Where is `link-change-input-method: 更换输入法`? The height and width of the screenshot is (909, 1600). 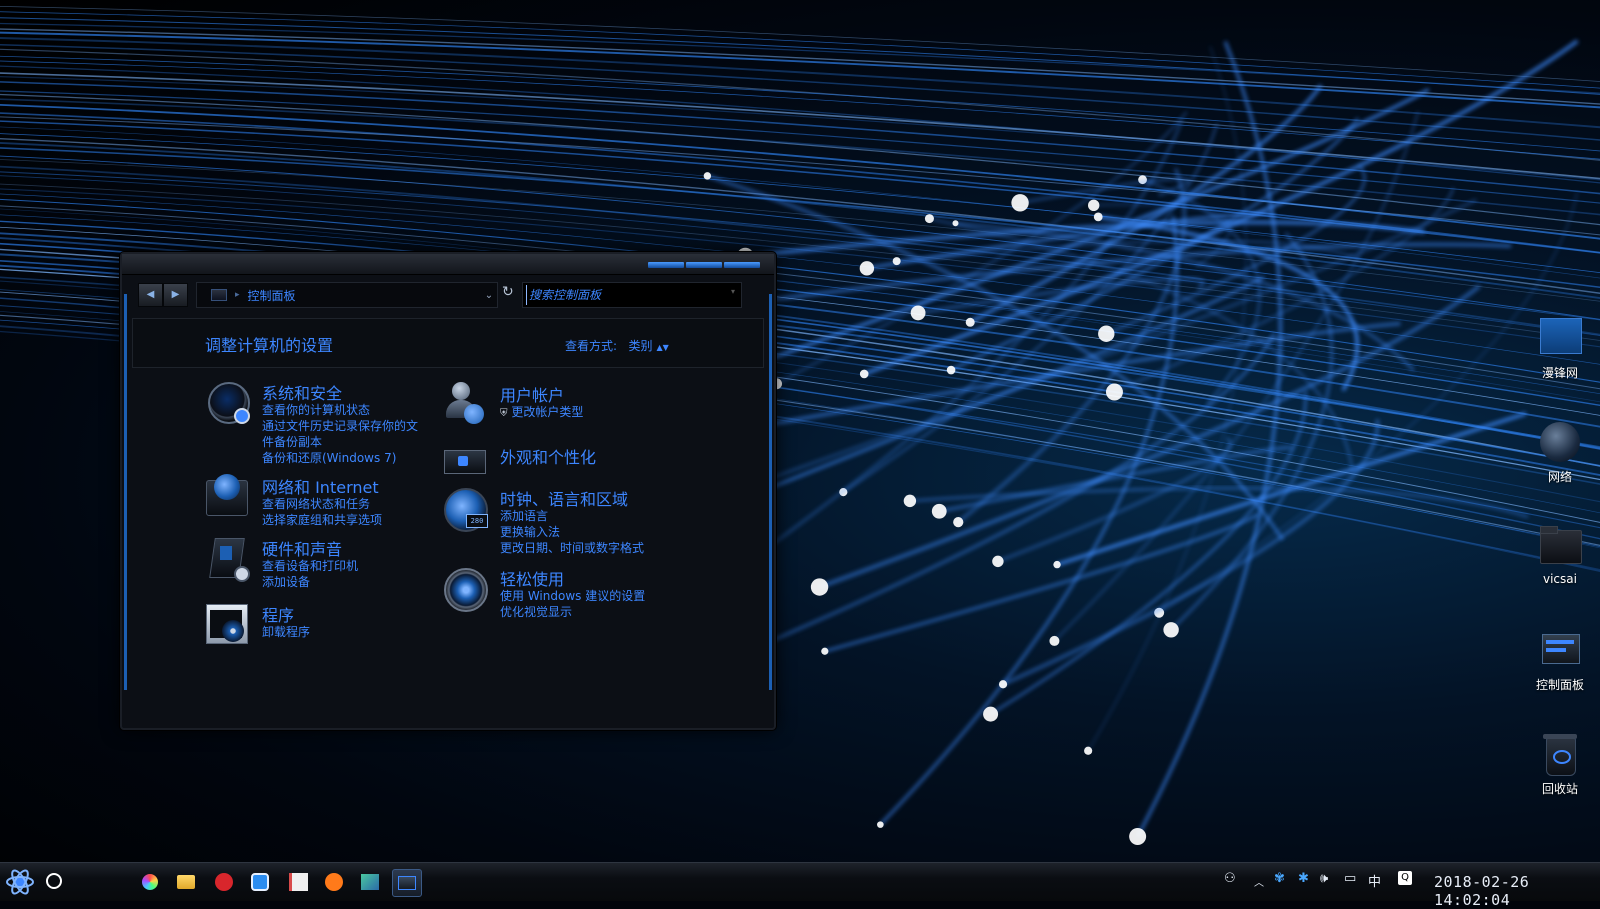
link-change-input-method: 更换输入法 is located at coordinates (572, 532).